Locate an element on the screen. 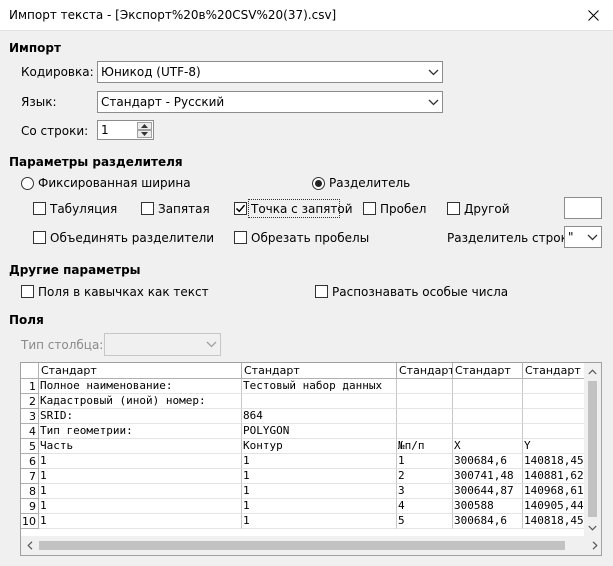 This screenshot has width=613, height=566. semicolon-label: Точка с запятой is located at coordinates (302, 209).